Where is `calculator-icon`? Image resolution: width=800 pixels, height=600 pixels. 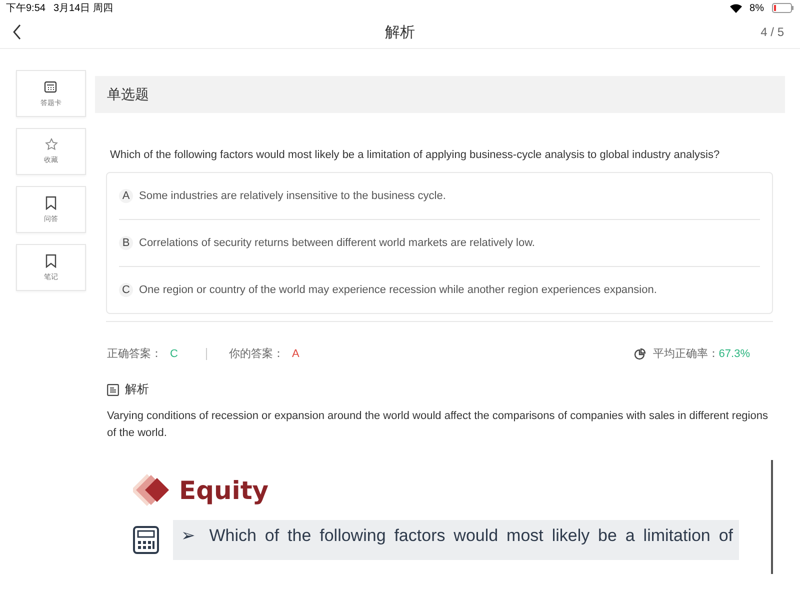
calculator-icon is located at coordinates (146, 540).